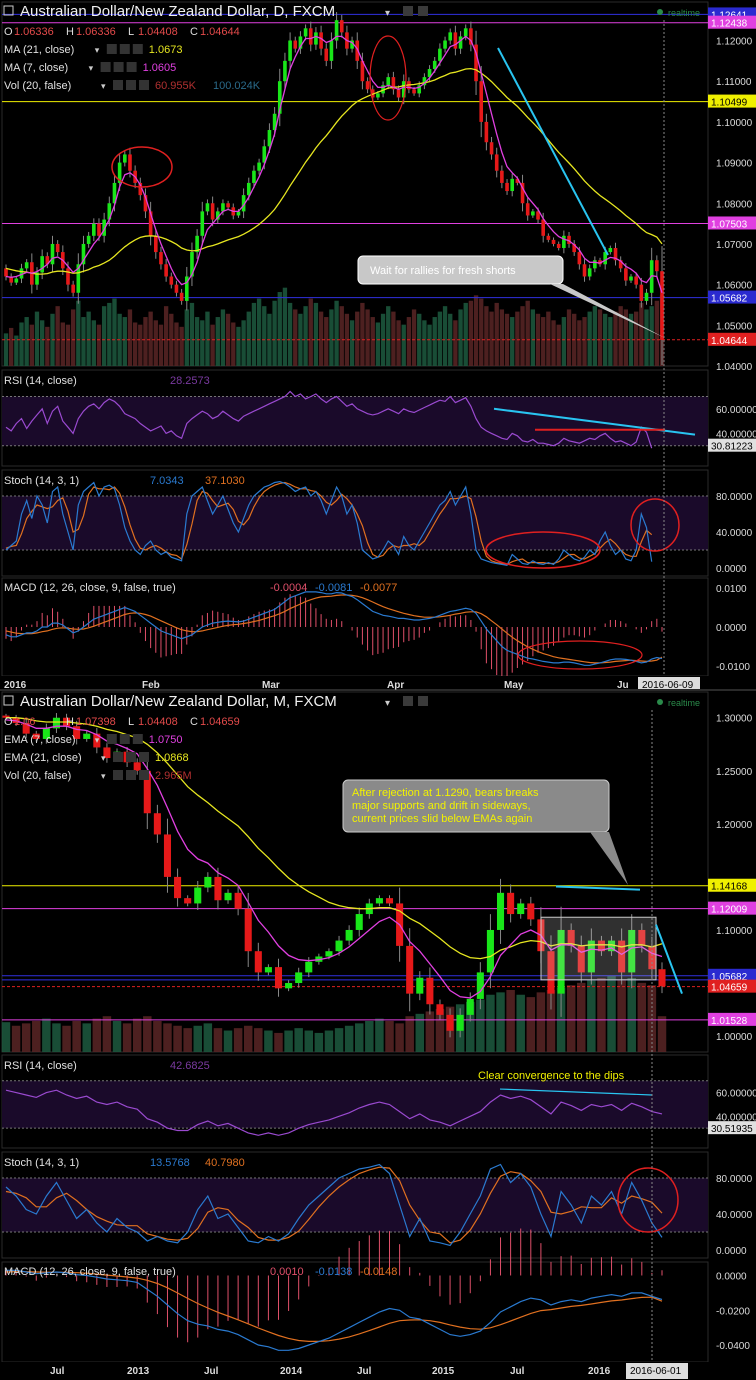  Describe the element at coordinates (684, 703) in the screenshot. I see `realtime-label: realtime` at that location.